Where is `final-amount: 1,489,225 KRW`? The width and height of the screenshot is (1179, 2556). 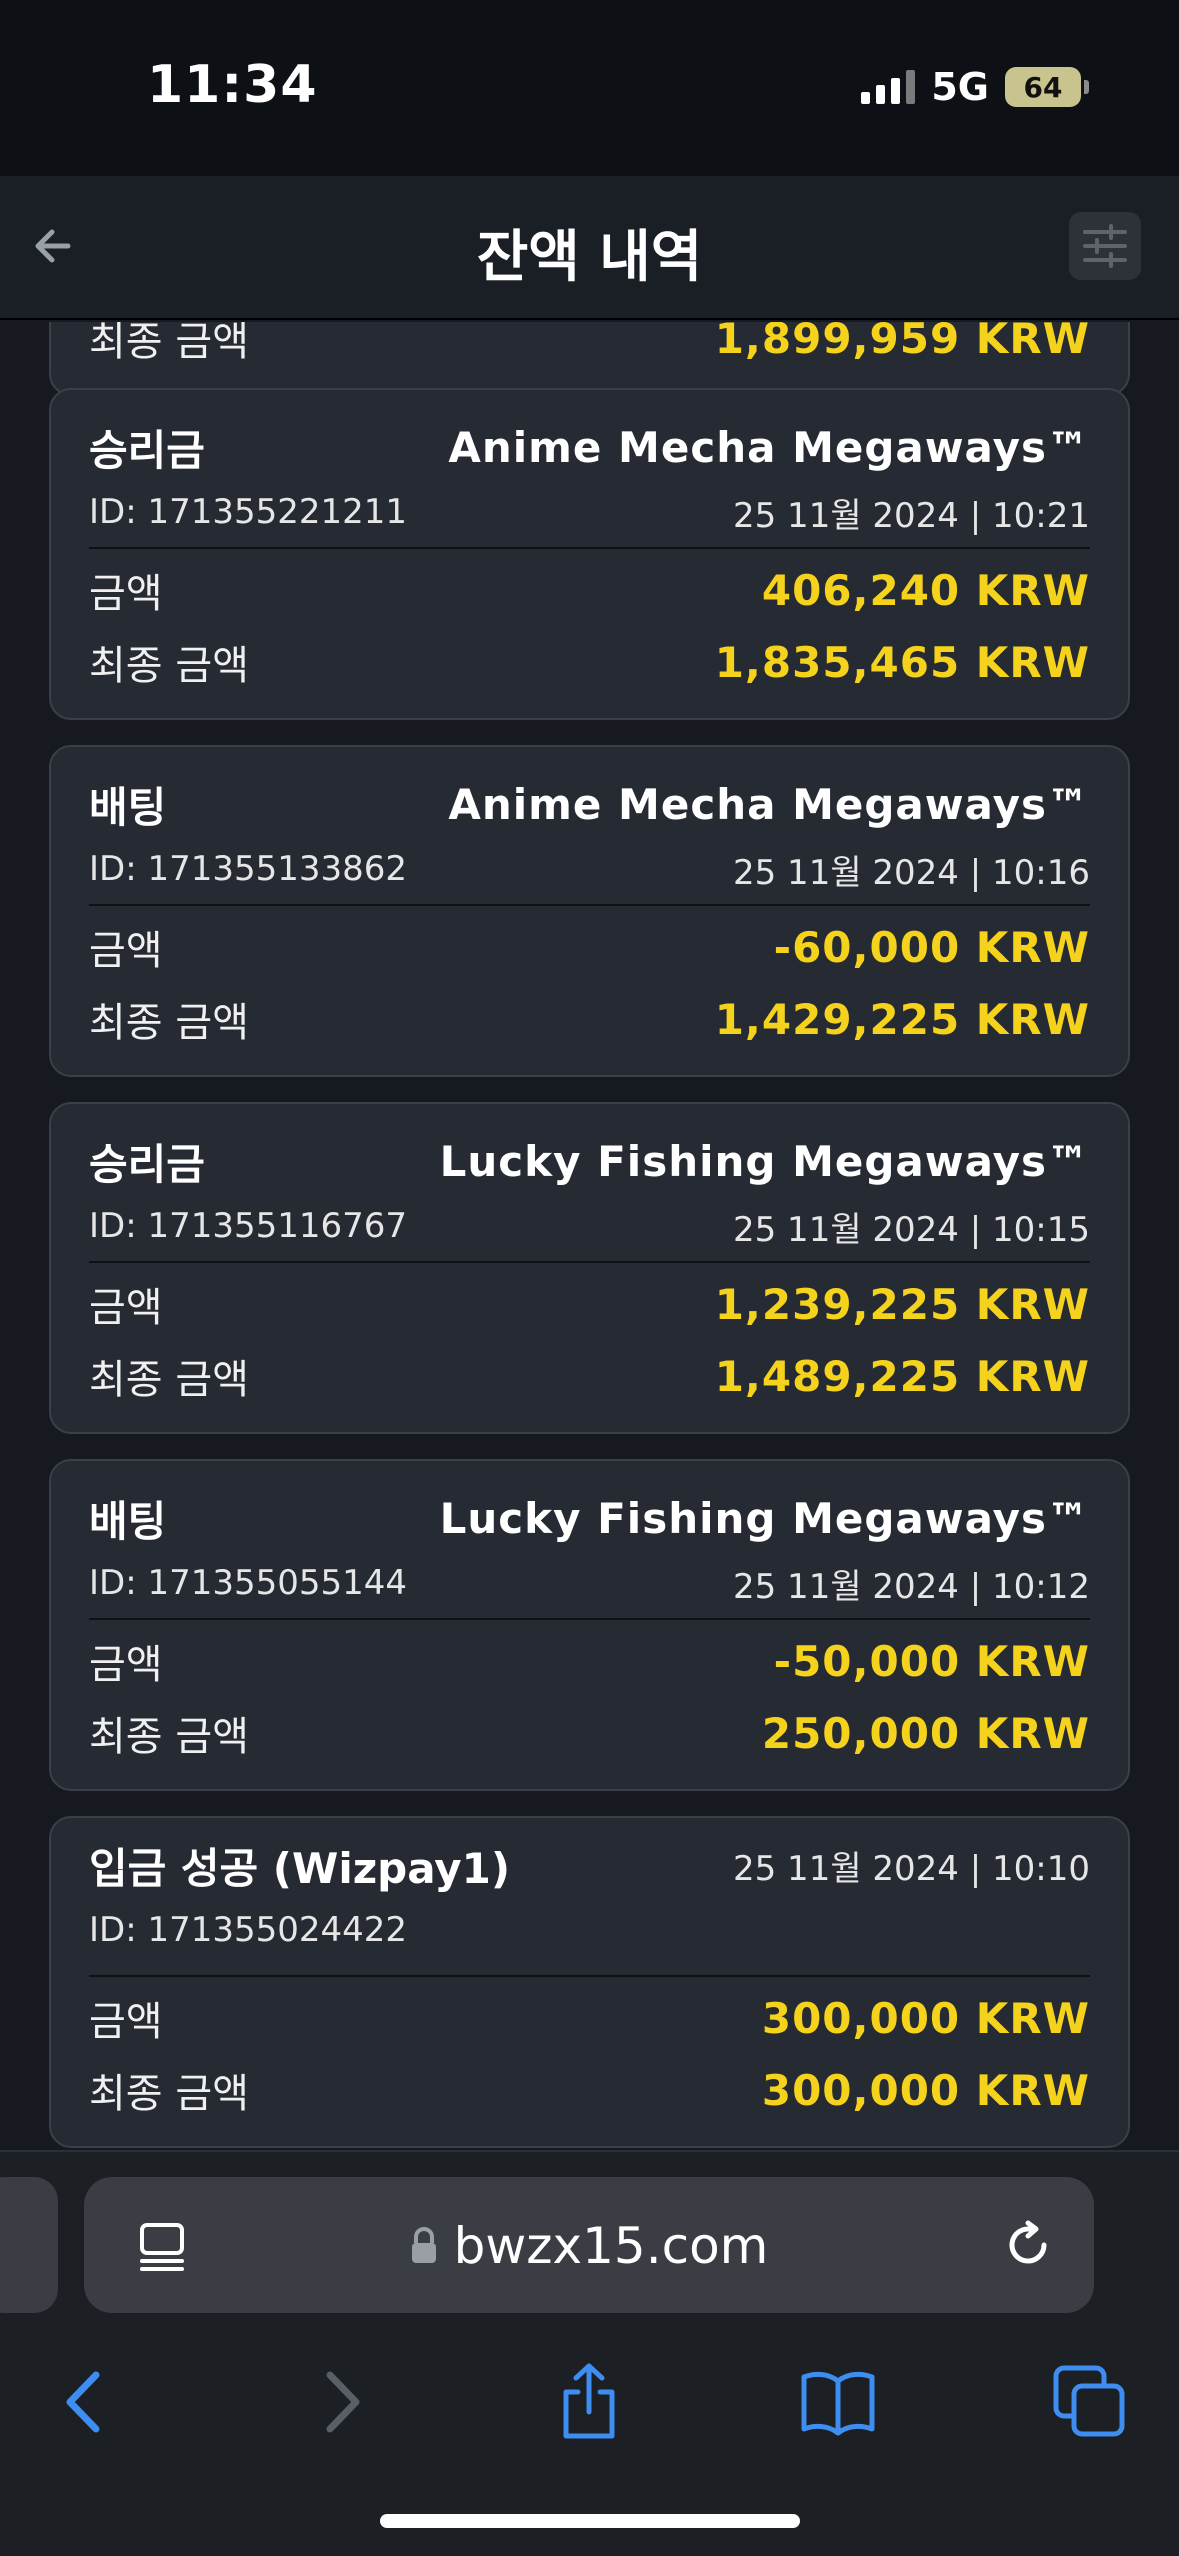
final-amount: 1,489,225 KRW is located at coordinates (902, 1376).